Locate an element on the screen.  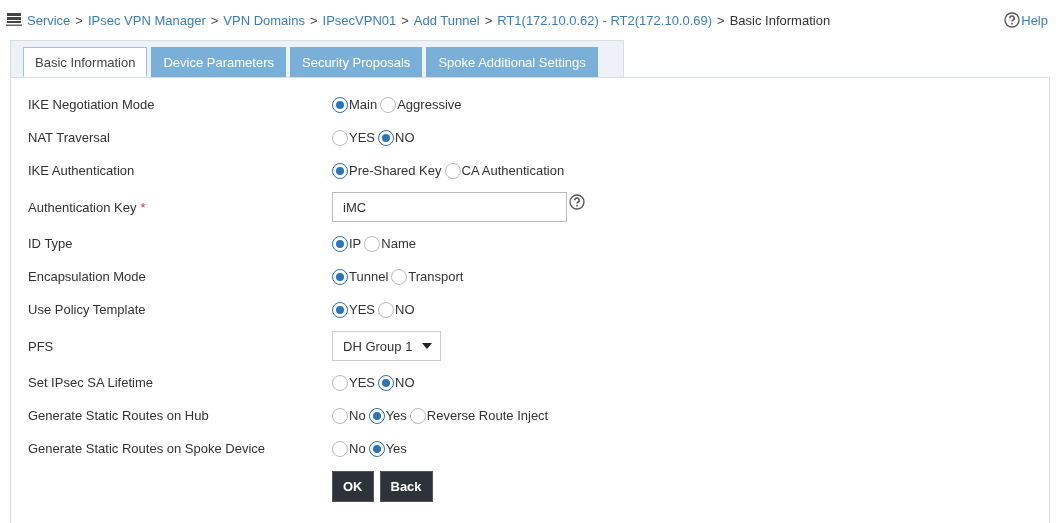
radio-option: Name is located at coordinates (390, 243).